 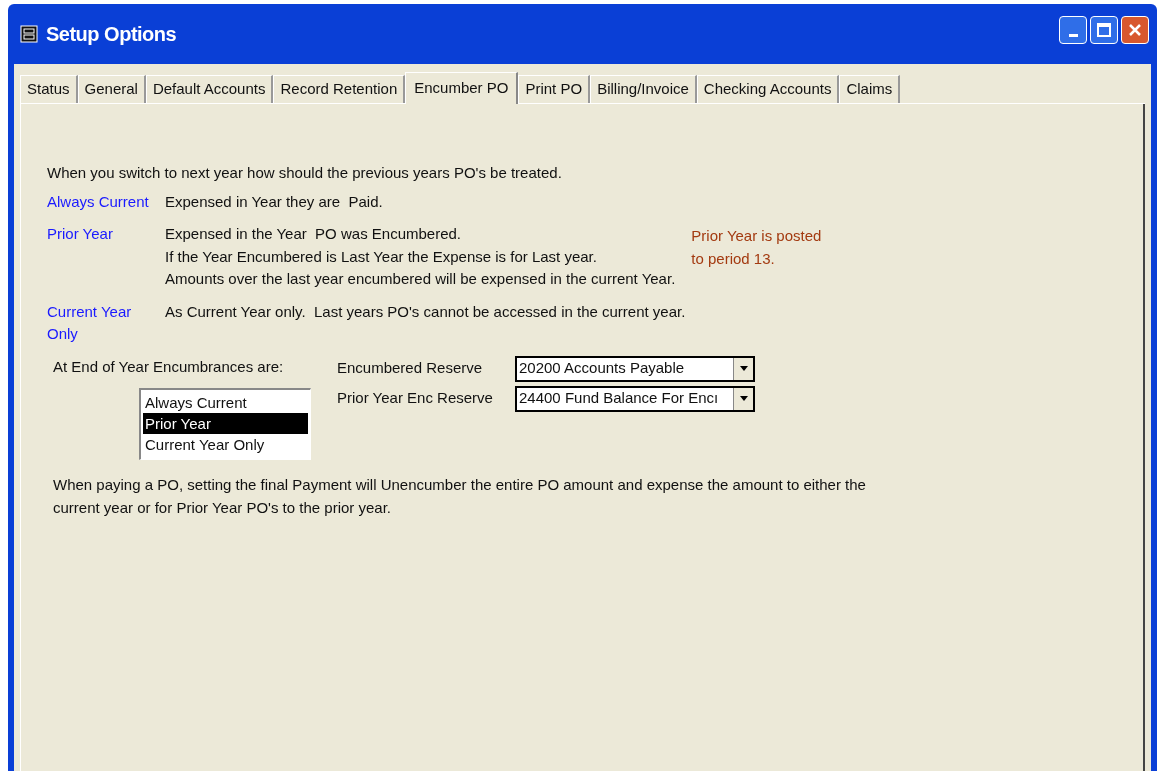 I want to click on account-dropdown: 20200 Accounts Payable, so click(x=635, y=368).